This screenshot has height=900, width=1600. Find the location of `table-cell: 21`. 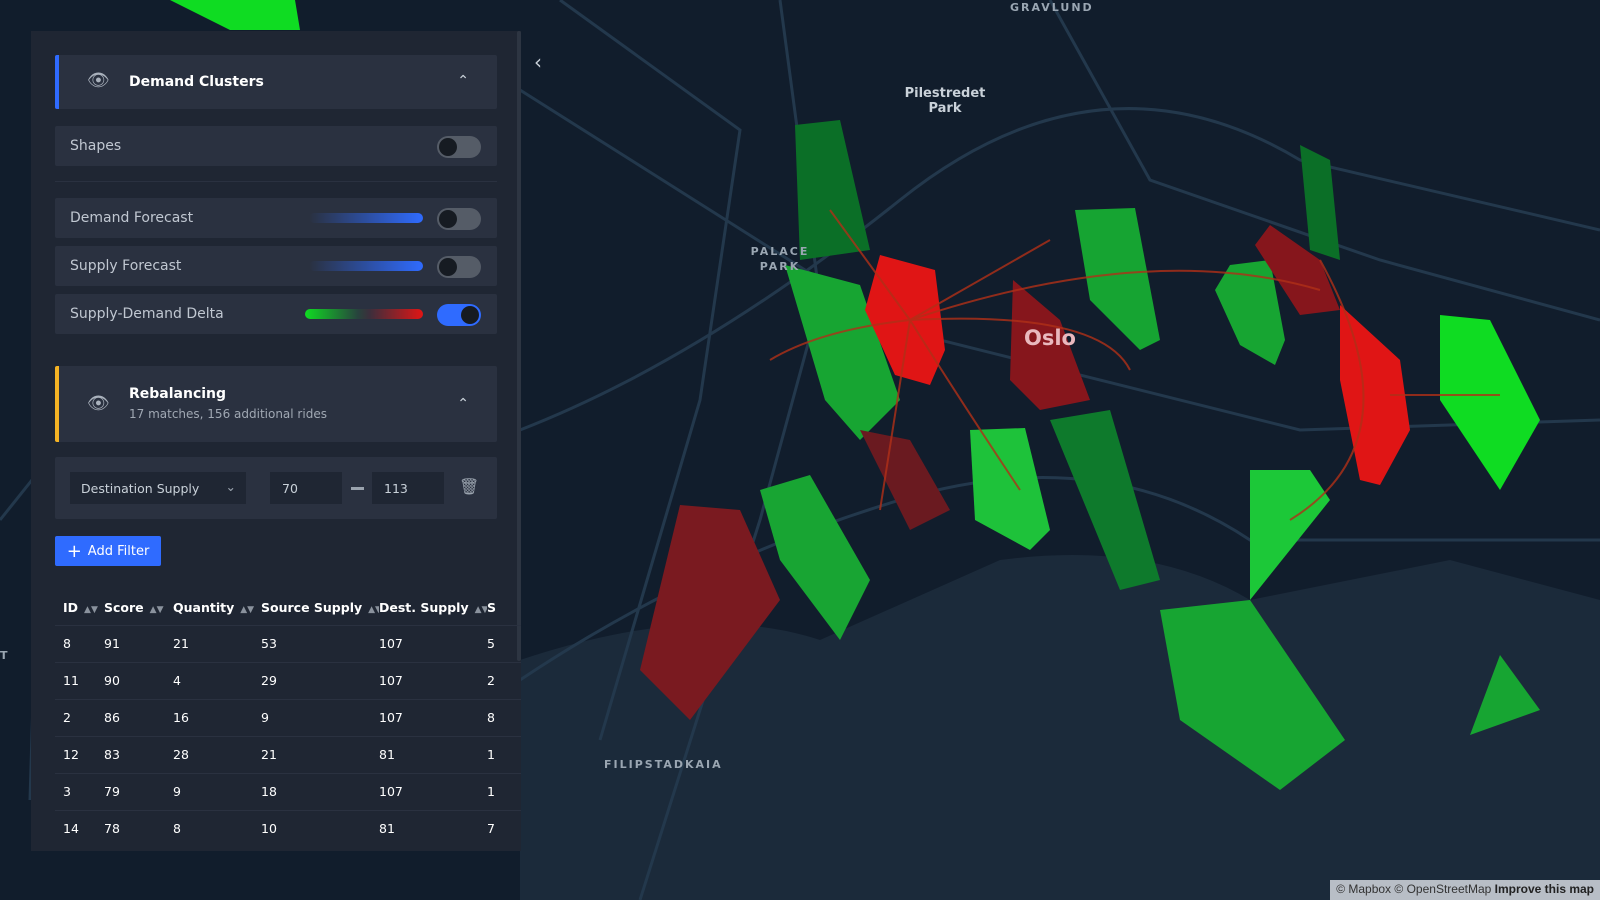

table-cell: 21 is located at coordinates (320, 754).